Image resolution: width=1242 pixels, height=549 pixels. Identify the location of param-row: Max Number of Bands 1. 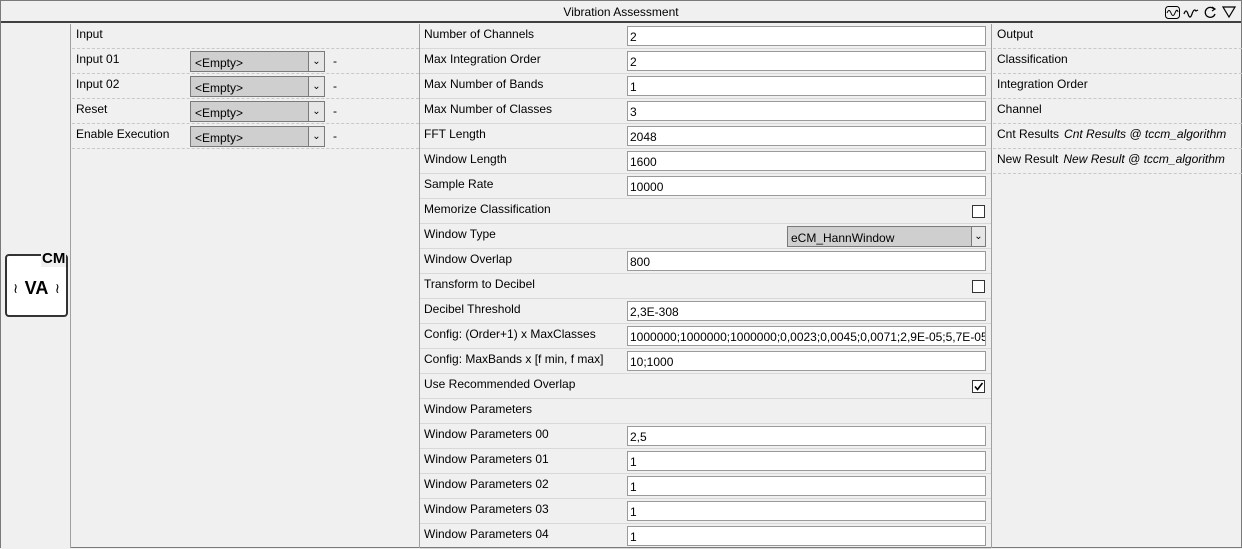
(705, 86).